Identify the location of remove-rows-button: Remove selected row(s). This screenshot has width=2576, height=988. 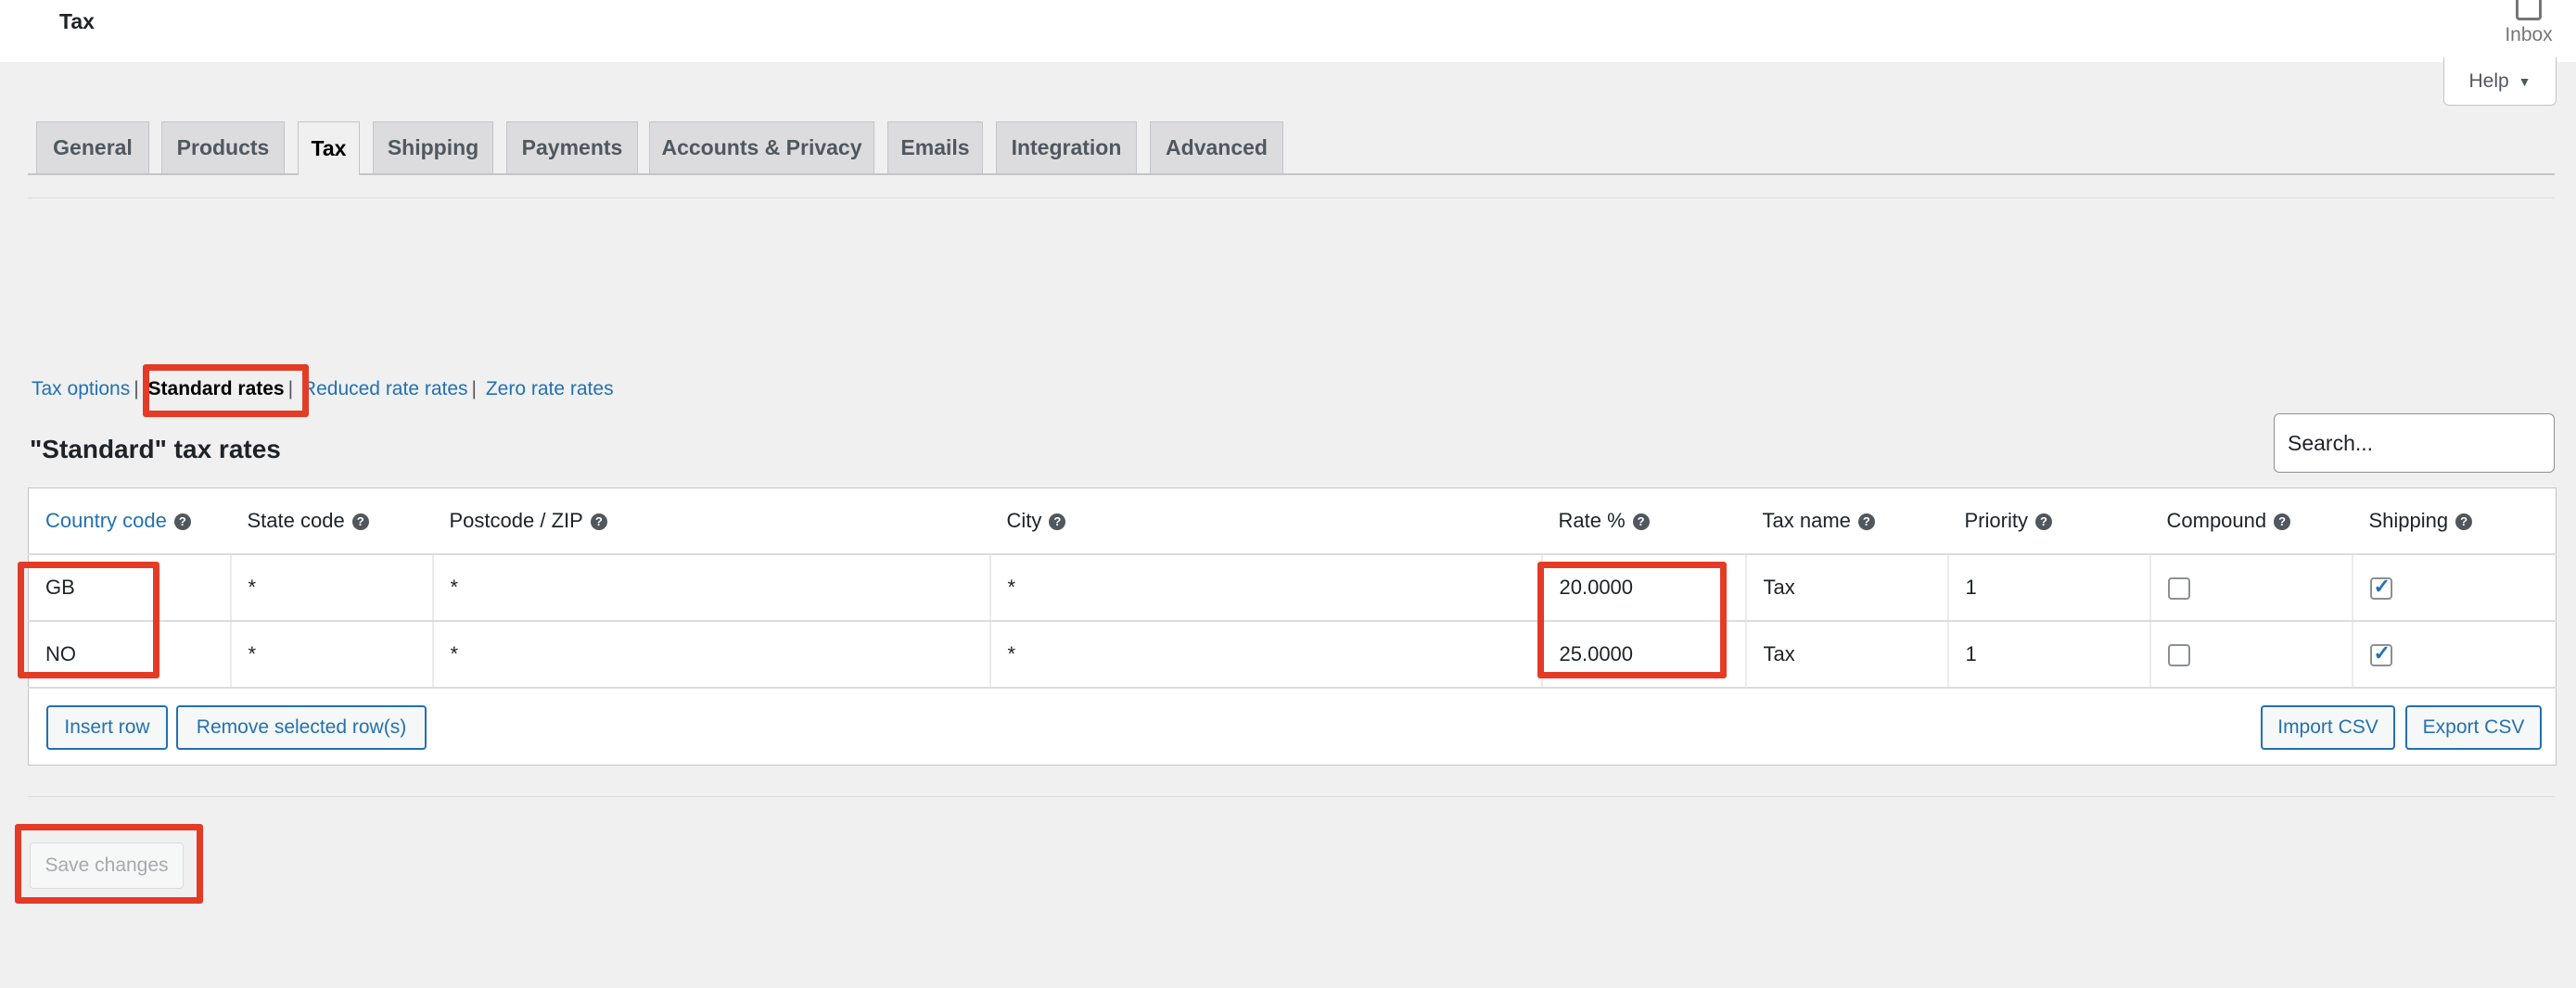
(301, 727).